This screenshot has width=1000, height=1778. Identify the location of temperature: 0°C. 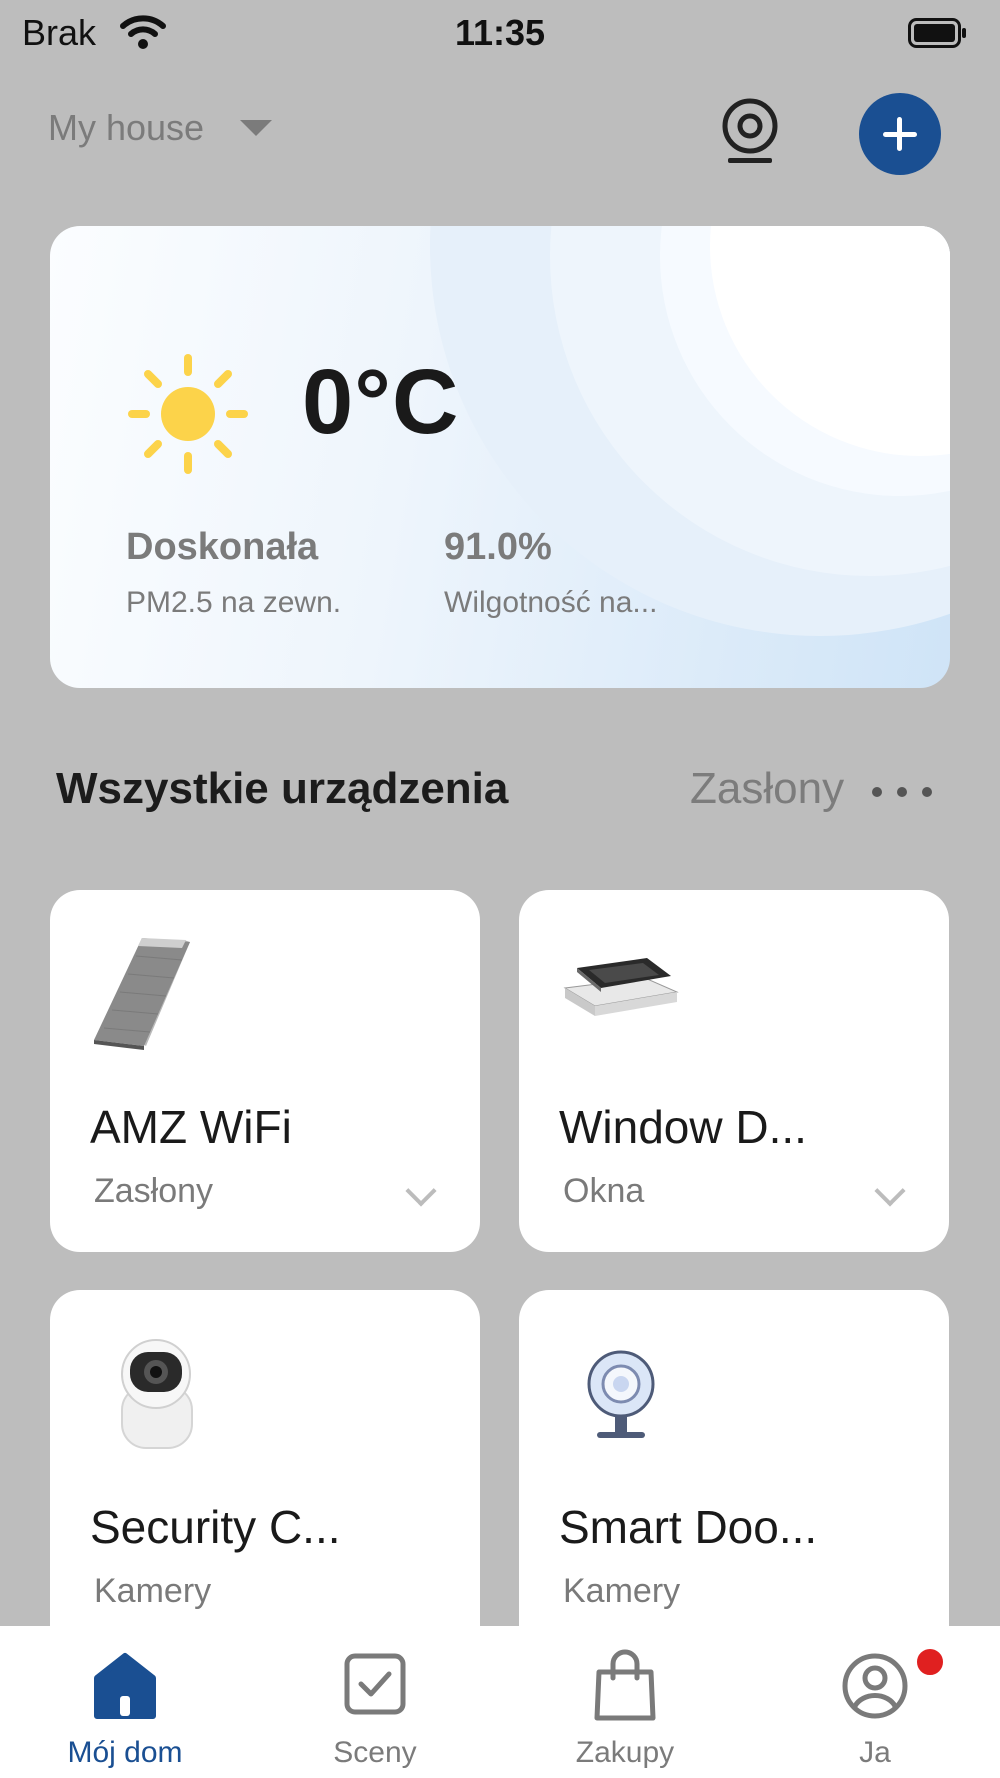
(381, 402).